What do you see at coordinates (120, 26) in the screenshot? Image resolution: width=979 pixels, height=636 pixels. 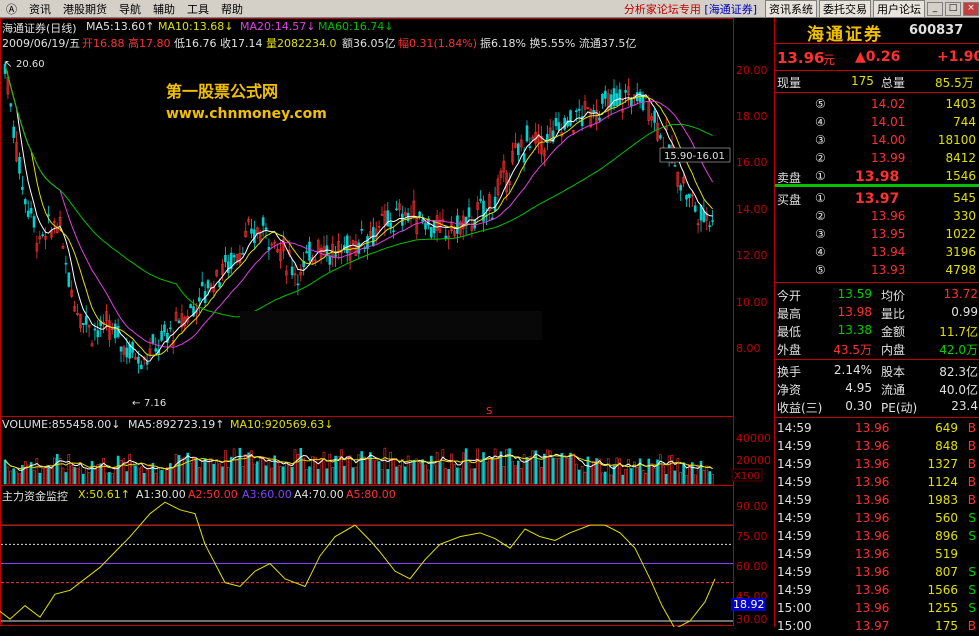 I see `ma5-label: MA5:13.60↑` at bounding box center [120, 26].